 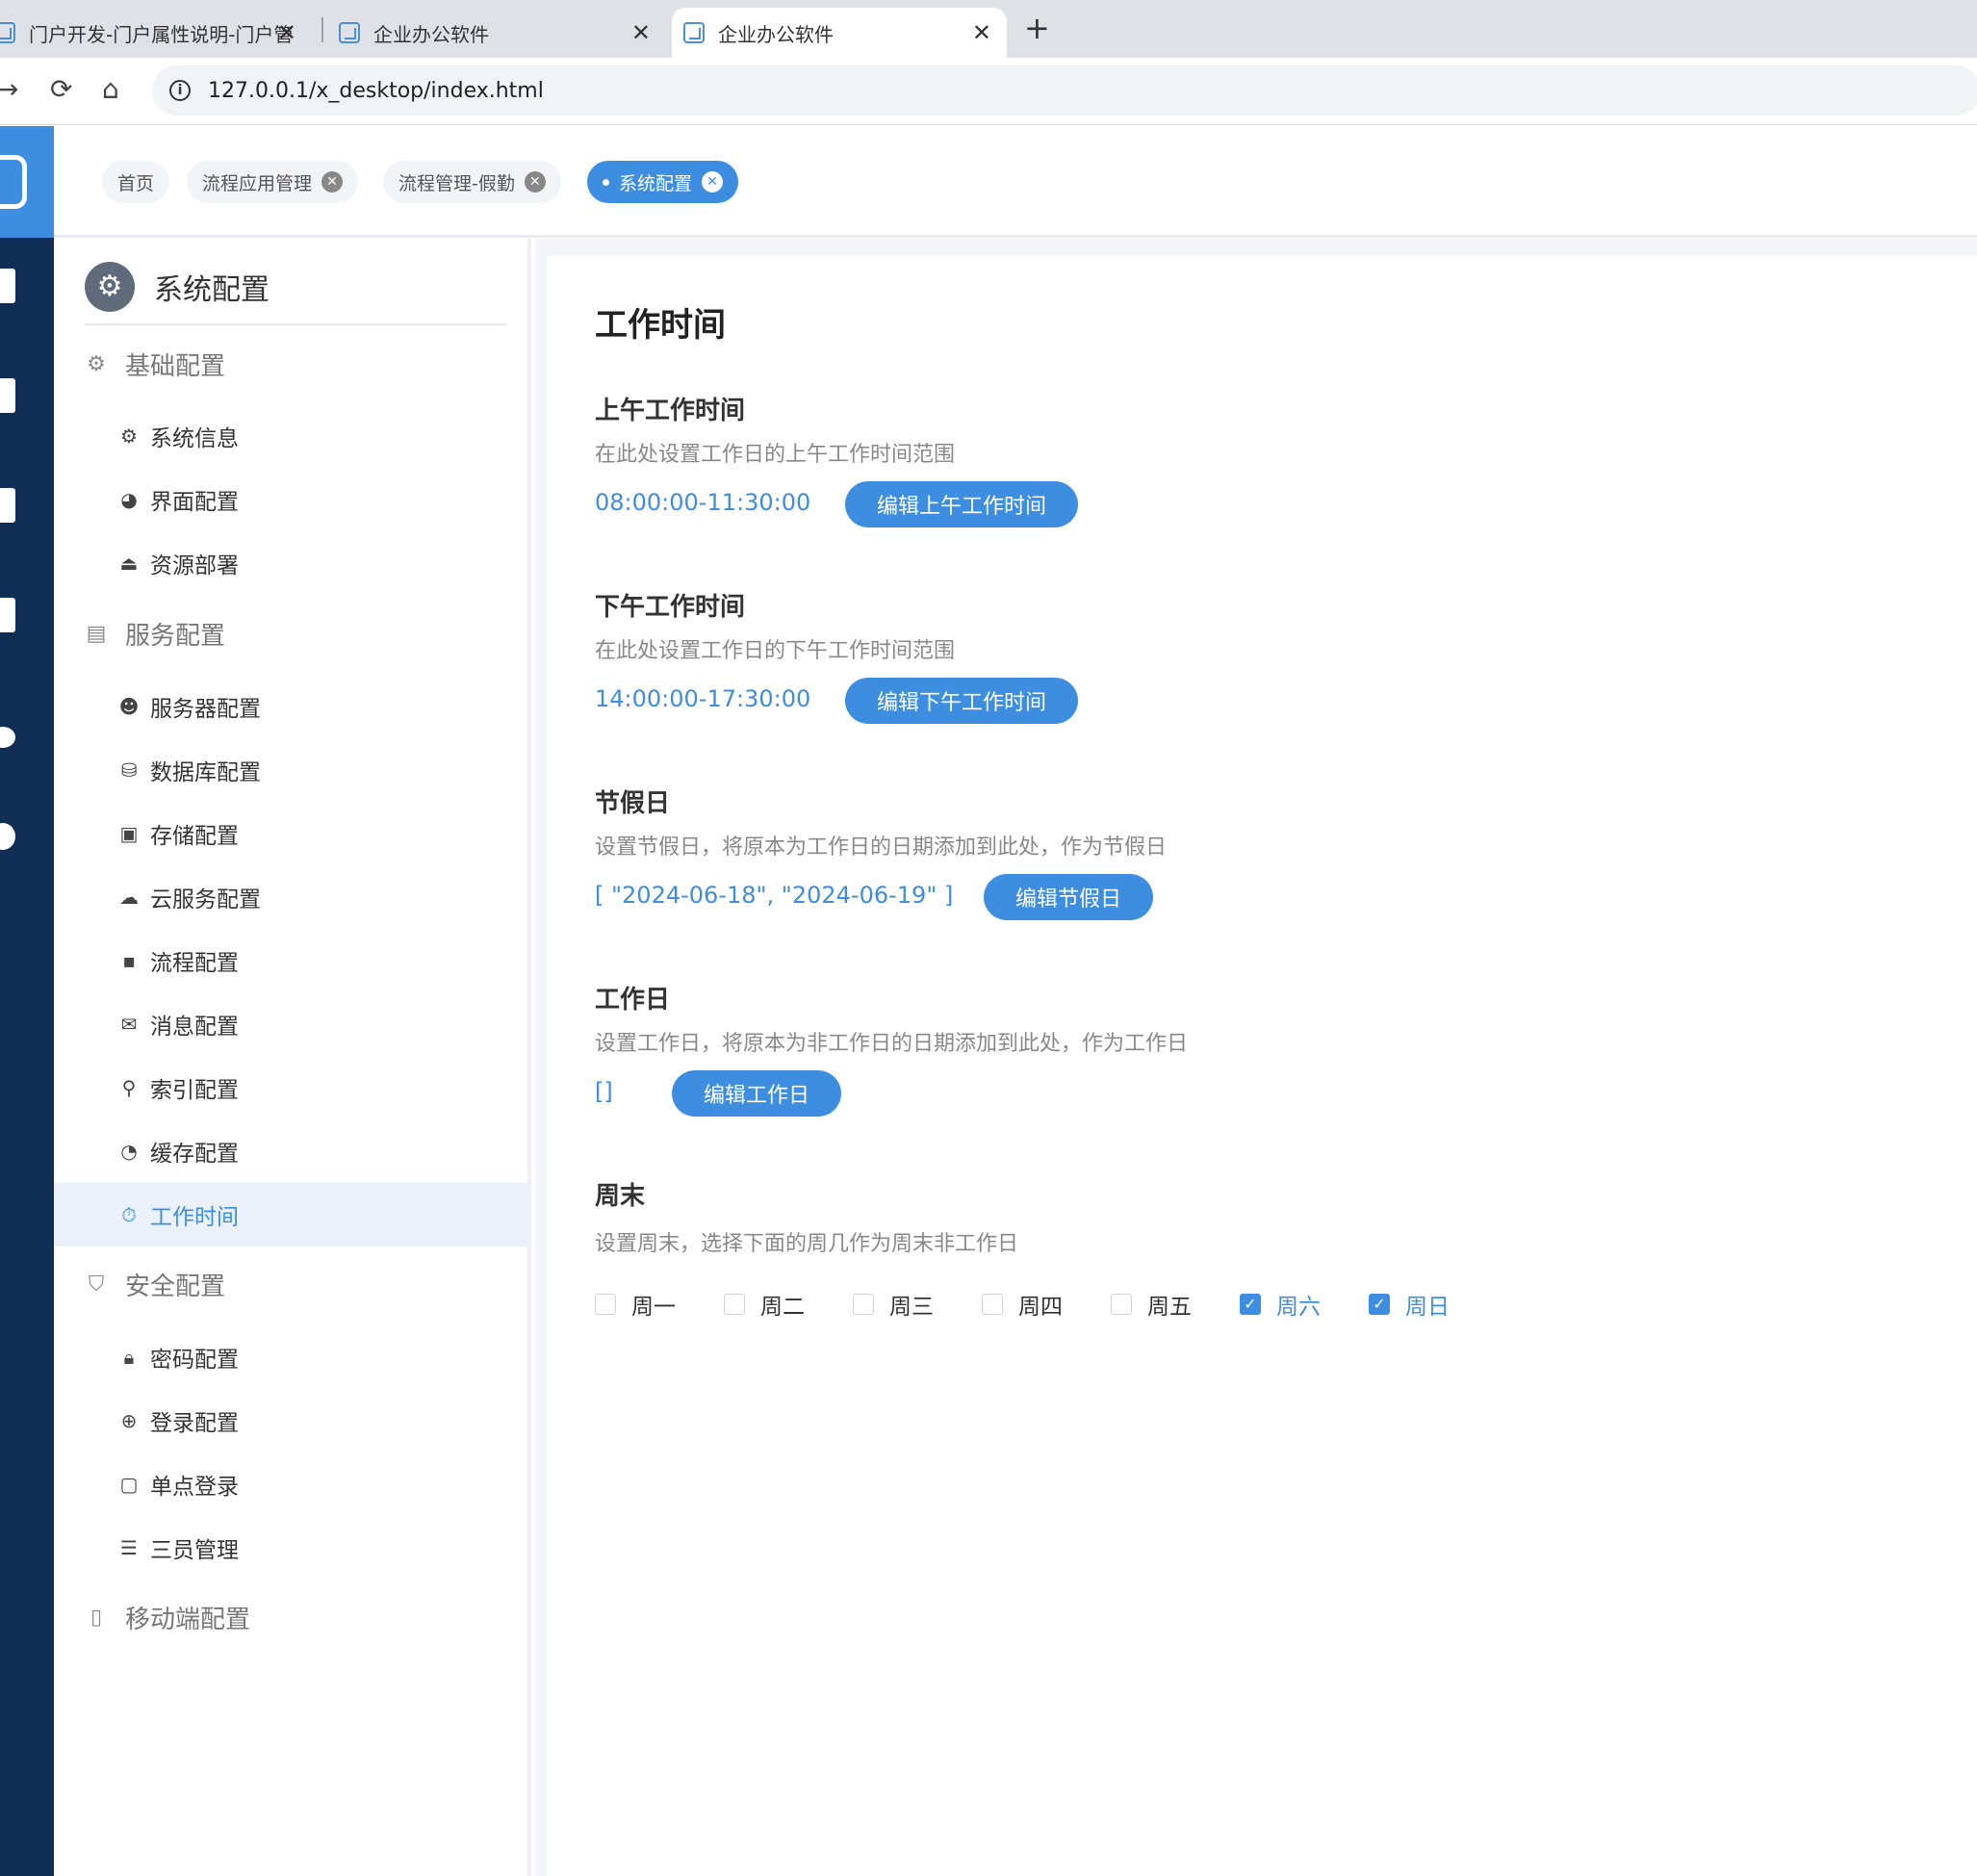 What do you see at coordinates (8, 615) in the screenshot?
I see `calendar-icon` at bounding box center [8, 615].